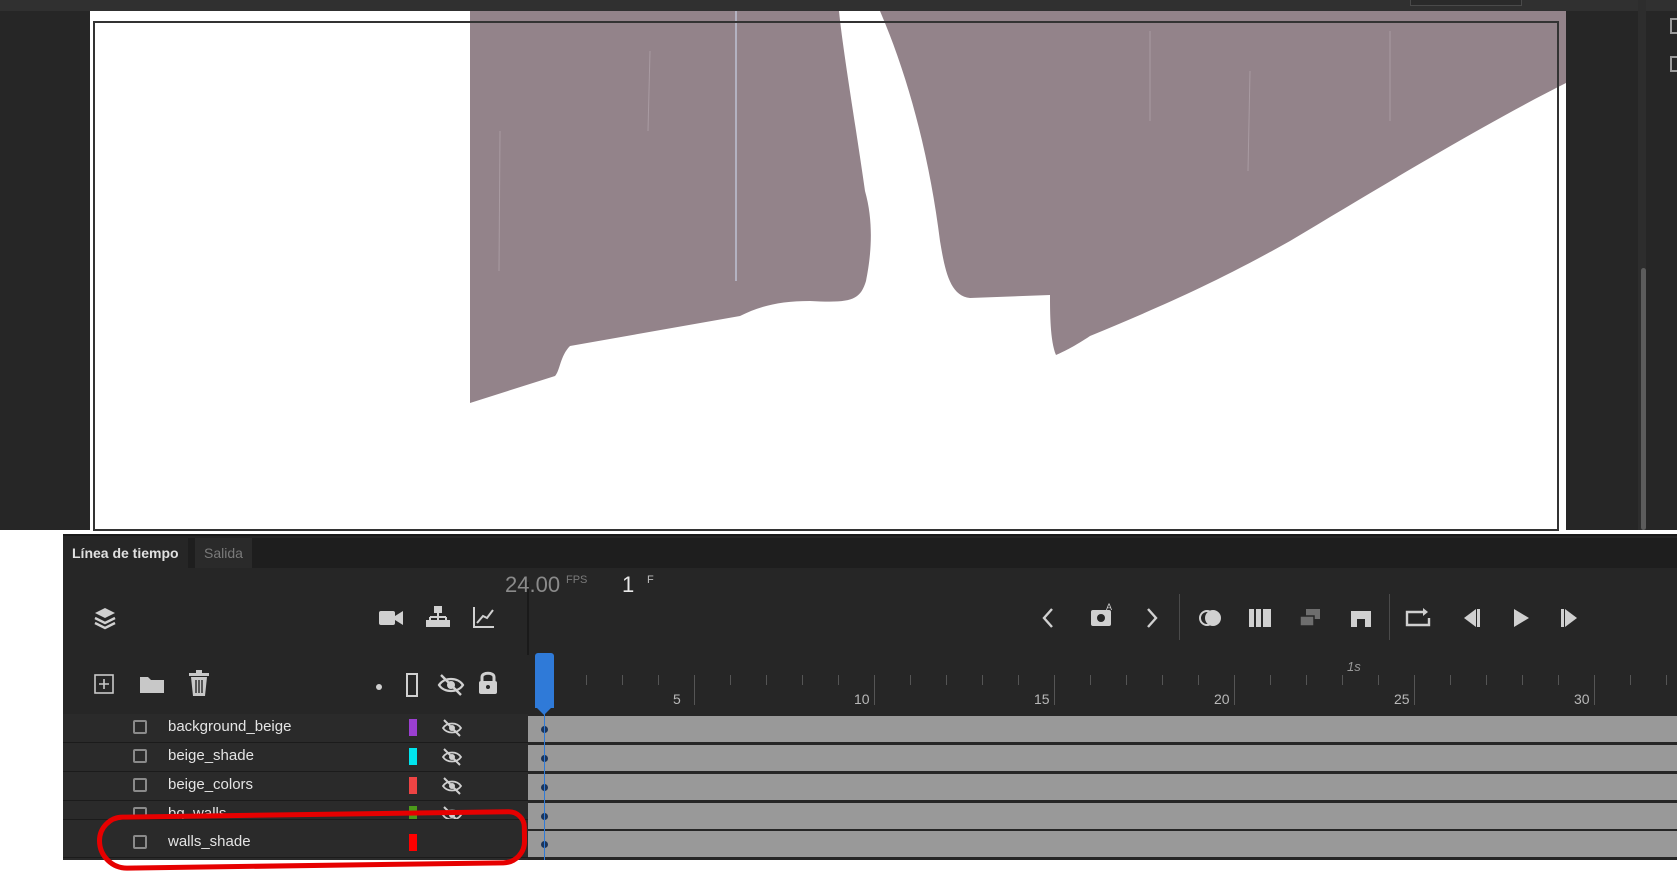 The image size is (1677, 882). What do you see at coordinates (628, 585) in the screenshot?
I see `current-frame-value: 1` at bounding box center [628, 585].